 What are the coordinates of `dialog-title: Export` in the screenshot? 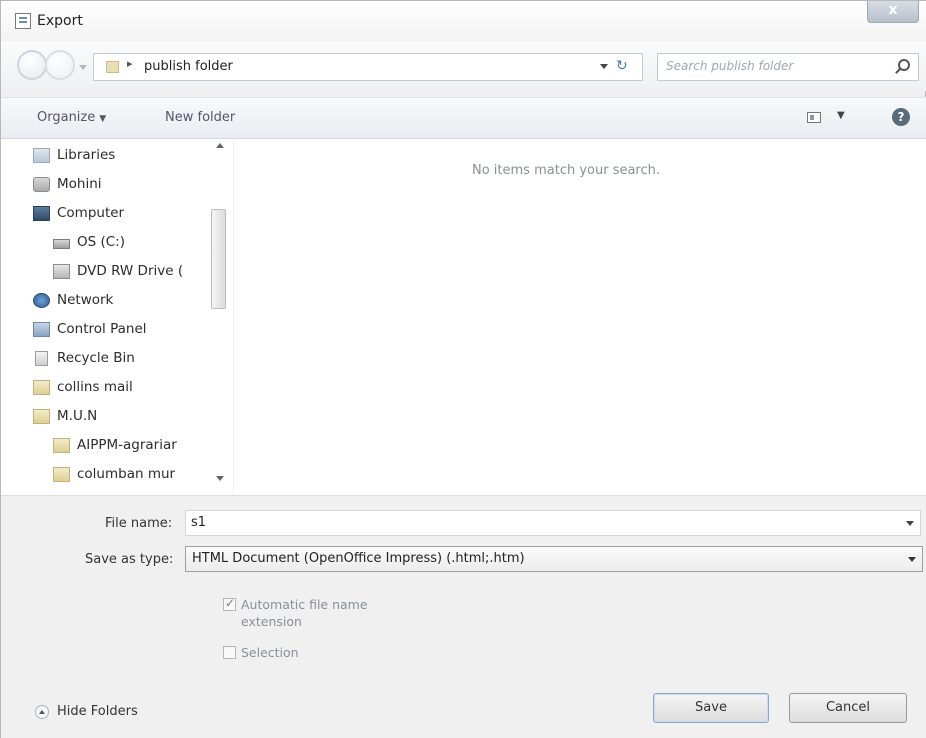 It's located at (60, 21).